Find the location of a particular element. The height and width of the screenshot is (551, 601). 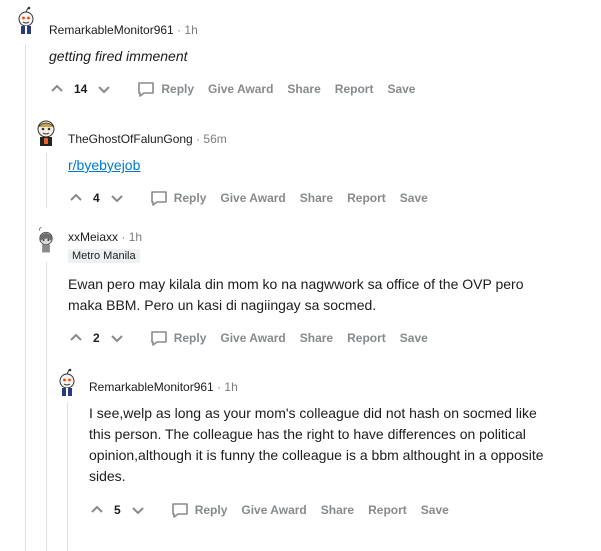

subreddit-link: r/byebyejob is located at coordinates (104, 165).